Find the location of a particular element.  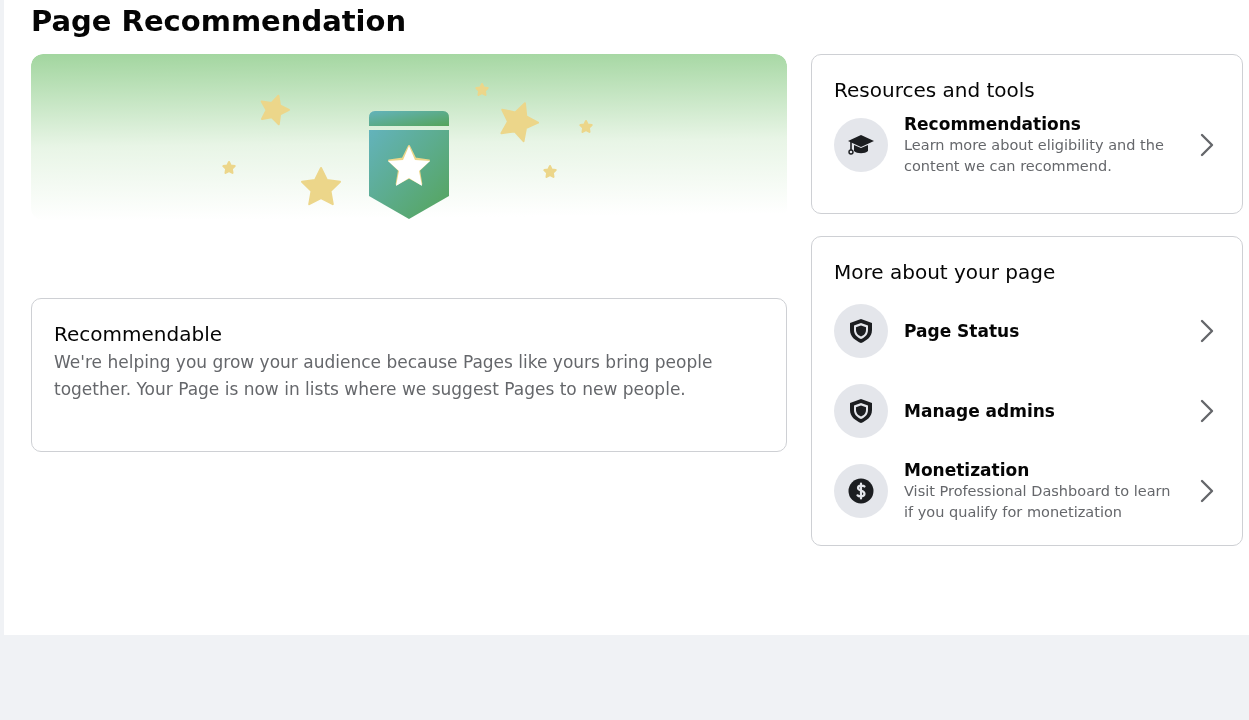

page-title: Page Recommendation is located at coordinates (219, 21).